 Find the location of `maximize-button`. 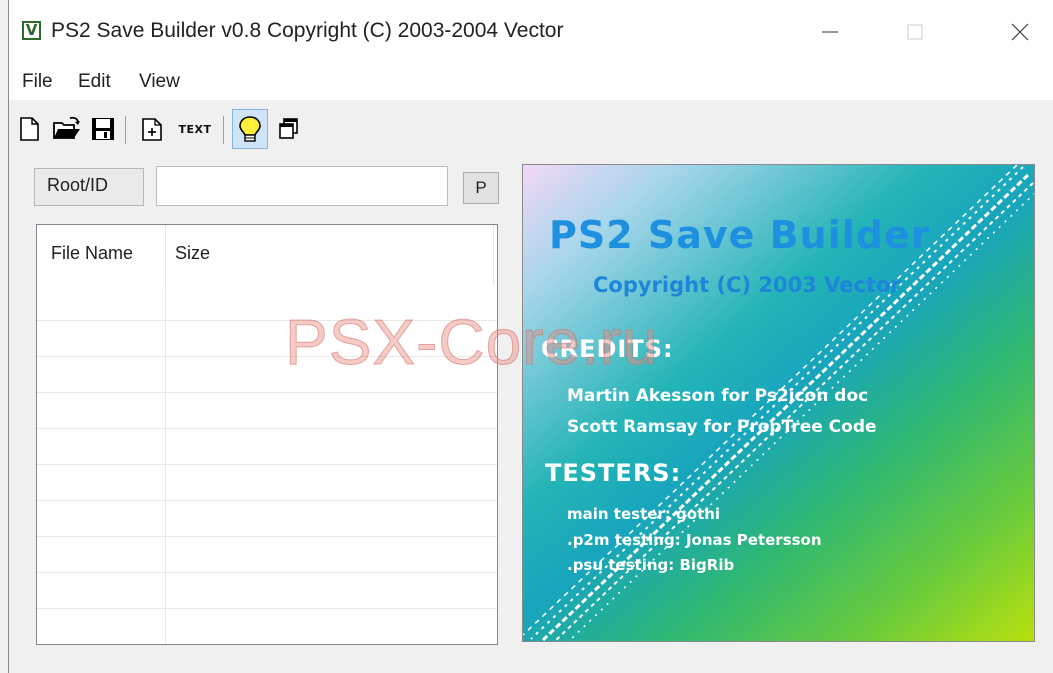

maximize-button is located at coordinates (915, 32).